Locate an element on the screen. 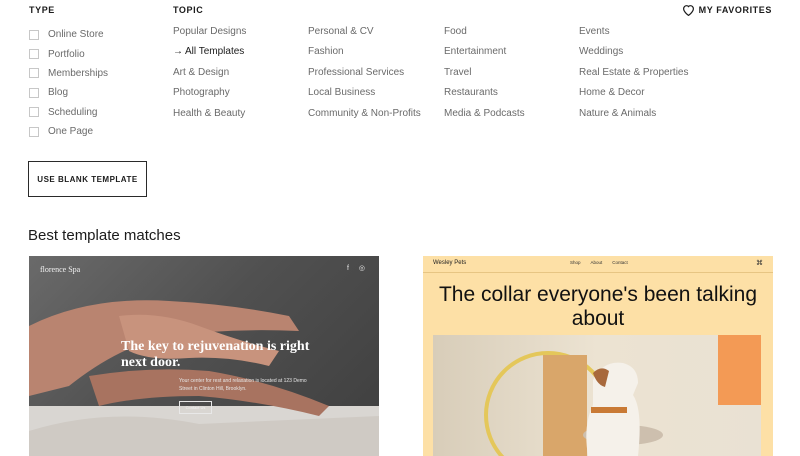 The width and height of the screenshot is (800, 456). topic-link-active: → All Templates is located at coordinates (209, 55).